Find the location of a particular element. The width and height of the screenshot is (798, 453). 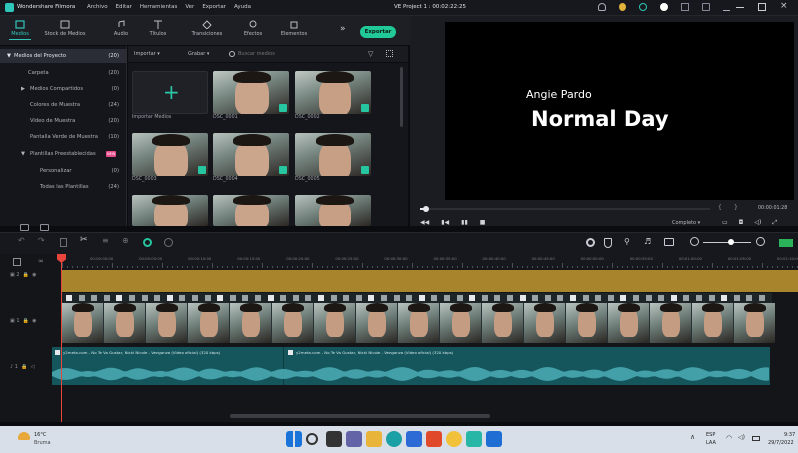

zoom-slider is located at coordinates (727, 242).